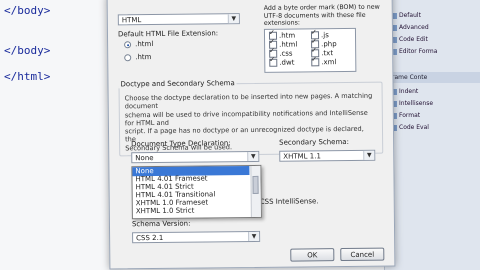 The width and height of the screenshot is (480, 270). What do you see at coordinates (168, 34) in the screenshot?
I see `default-extension-label: Default HTML File Extension:` at bounding box center [168, 34].